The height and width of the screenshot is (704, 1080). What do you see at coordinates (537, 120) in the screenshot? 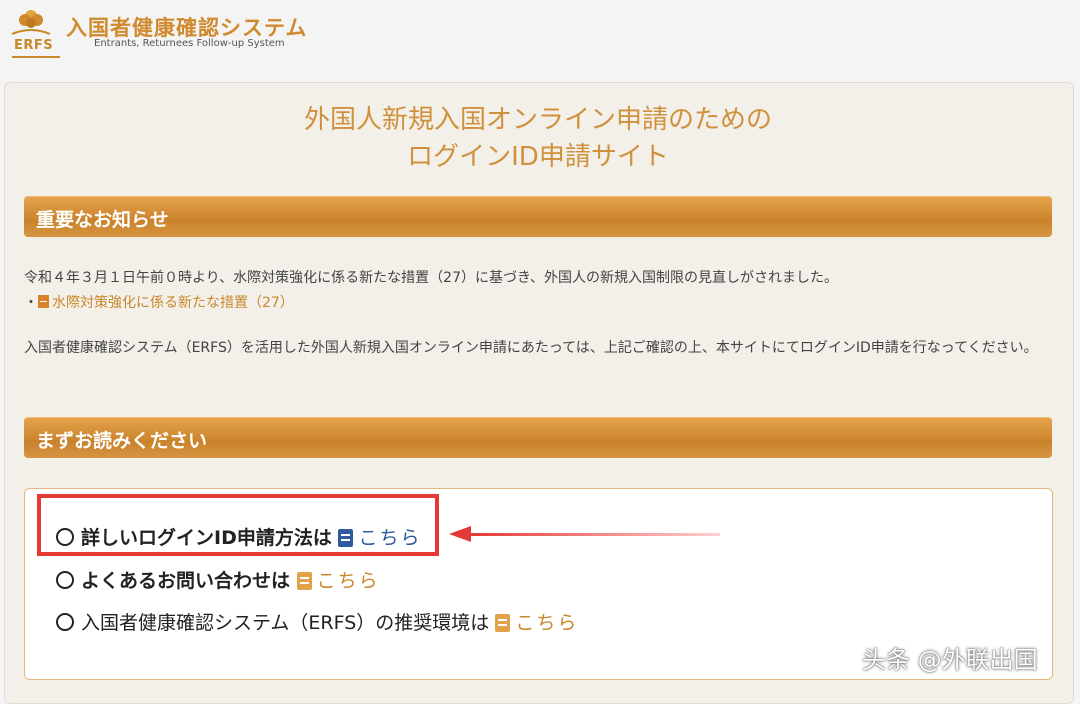
I see `page-title-line1: 外国人新規入国オンライン申請のための` at bounding box center [537, 120].